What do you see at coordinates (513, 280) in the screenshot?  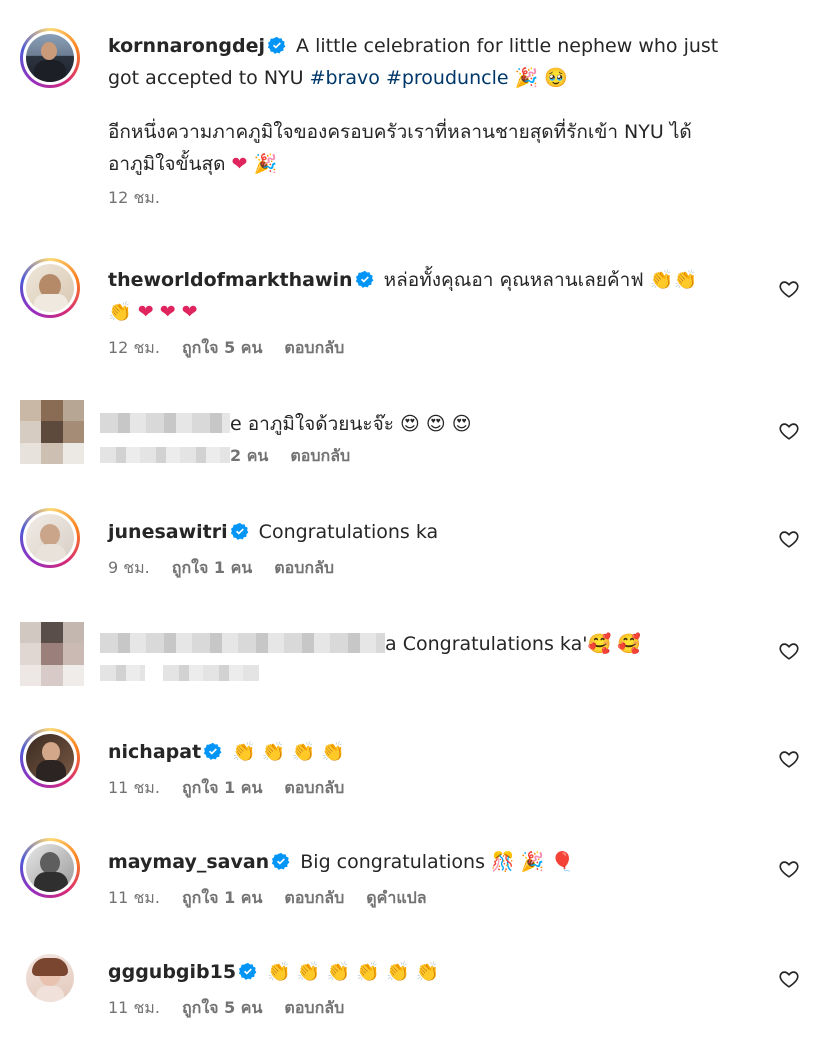 I see `comment-text: หล่อทั้งคุณอา คุณหลานเลยค้าฟ` at bounding box center [513, 280].